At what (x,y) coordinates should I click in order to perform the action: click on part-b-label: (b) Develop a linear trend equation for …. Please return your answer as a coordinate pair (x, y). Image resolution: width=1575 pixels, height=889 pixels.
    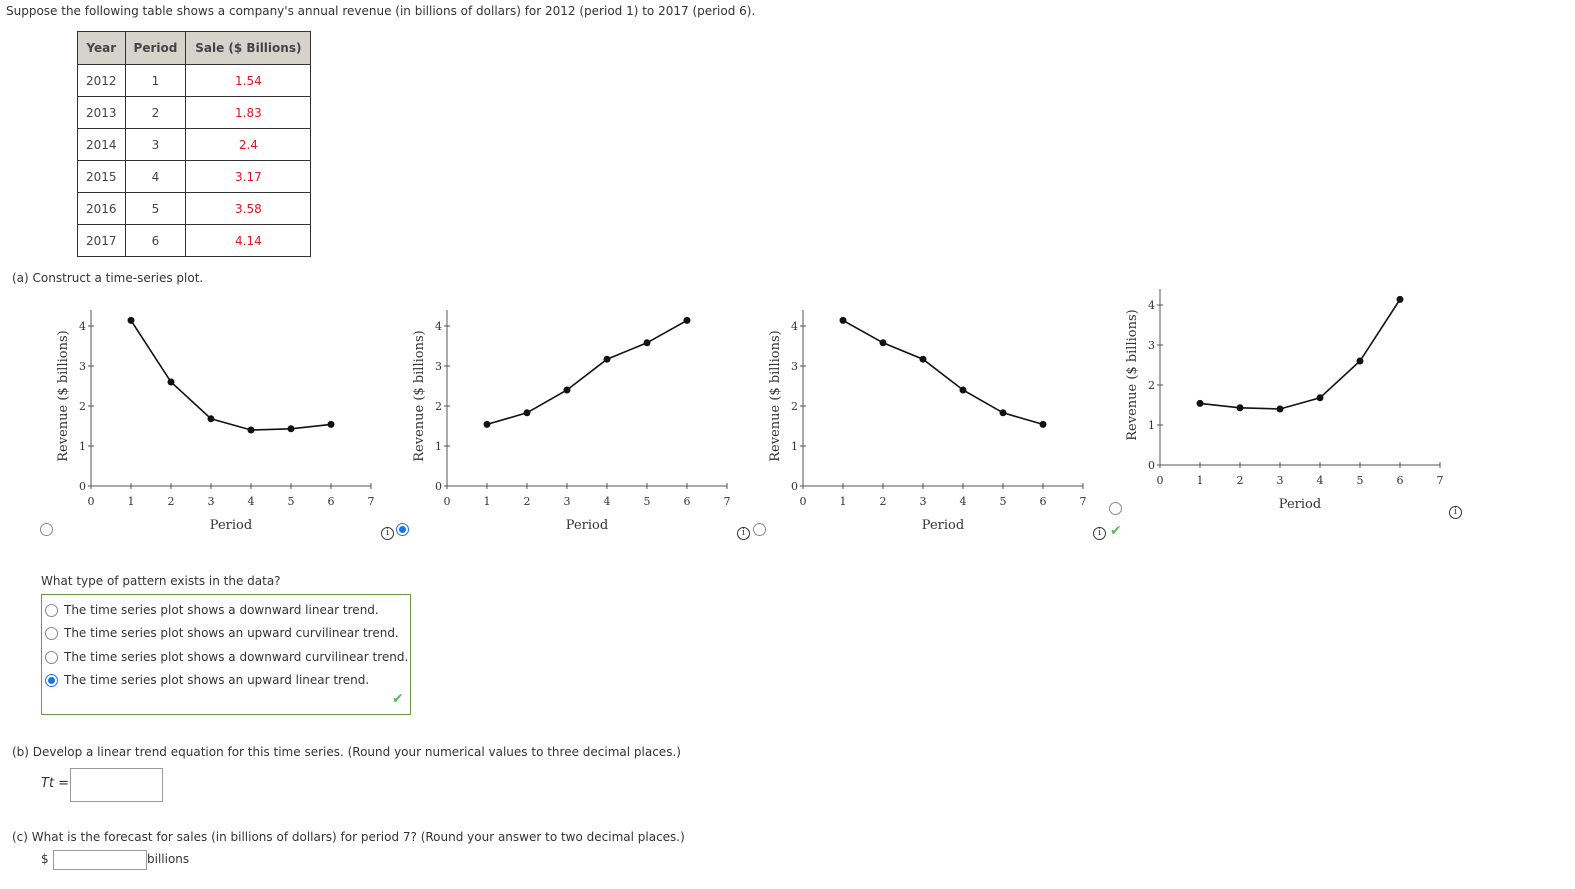
    Looking at the image, I should click on (346, 752).